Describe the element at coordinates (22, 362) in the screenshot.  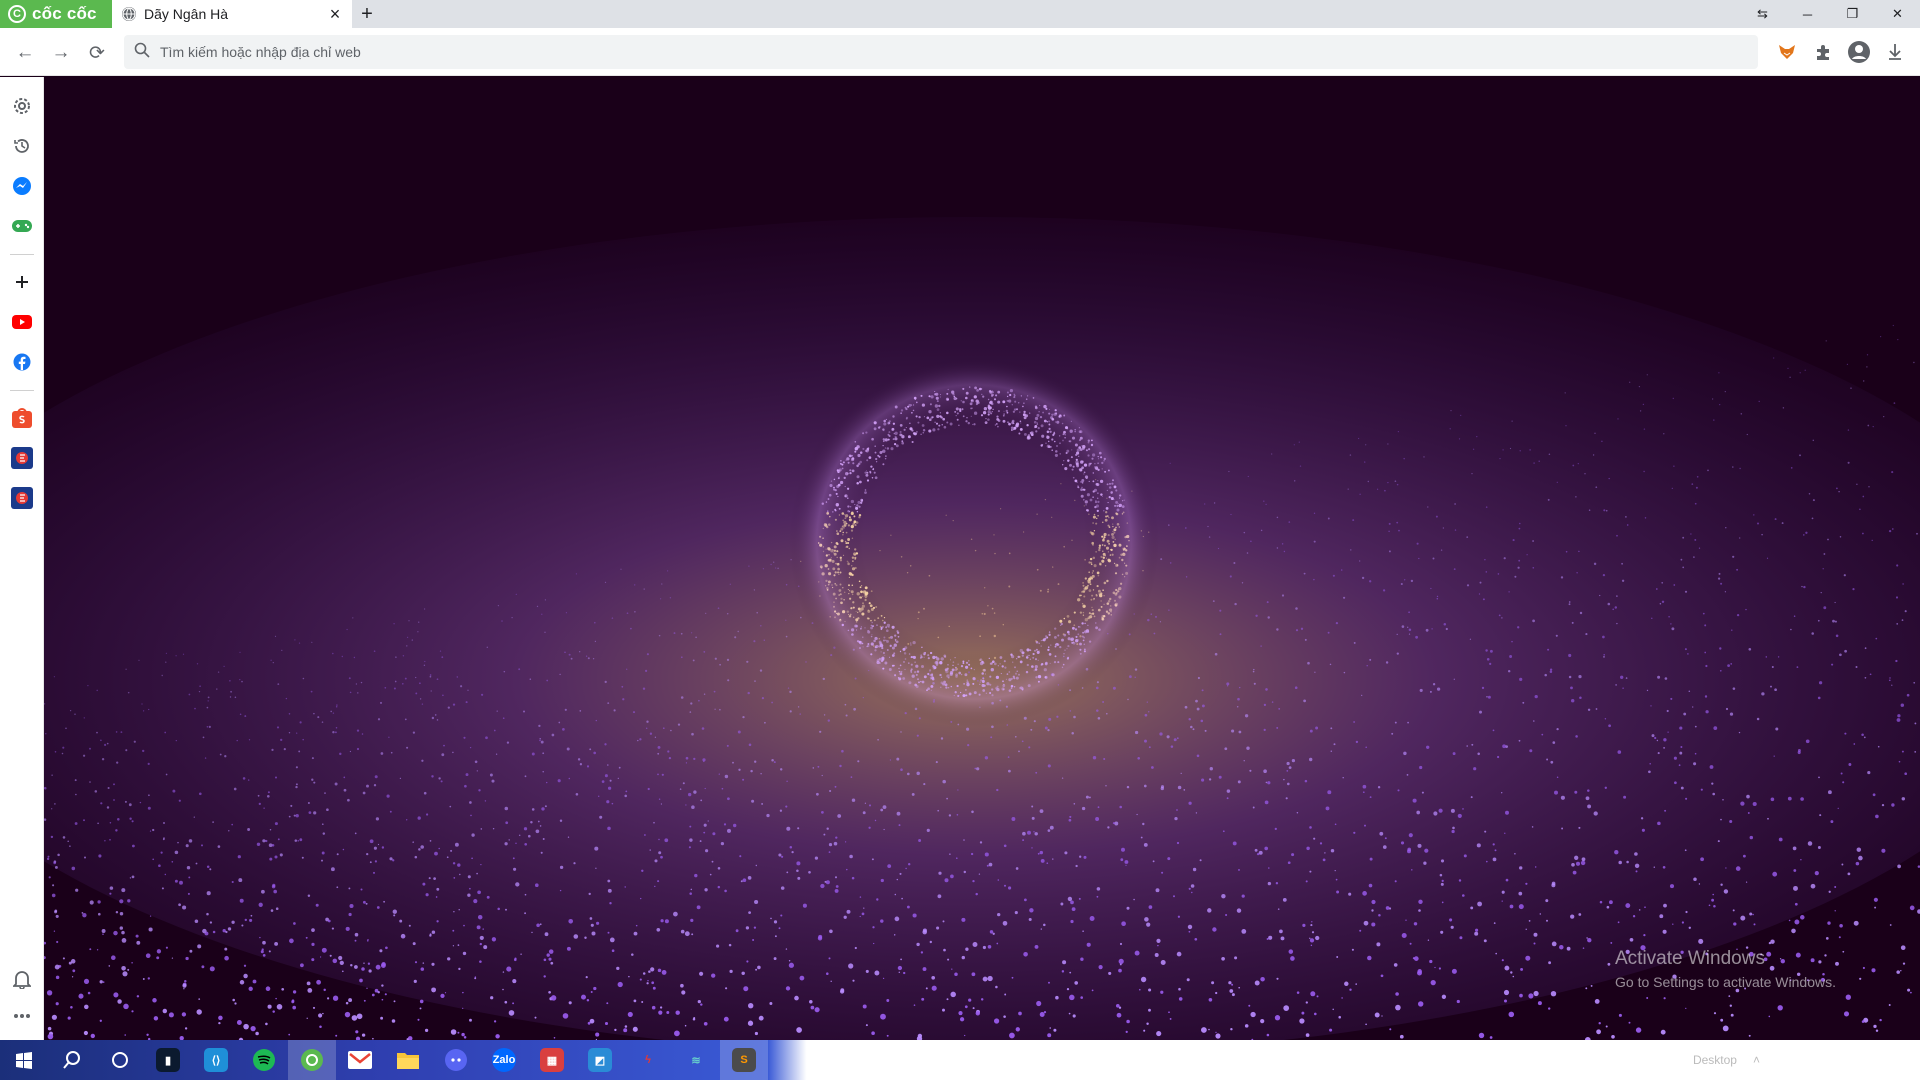
I see `facebook-icon` at that location.